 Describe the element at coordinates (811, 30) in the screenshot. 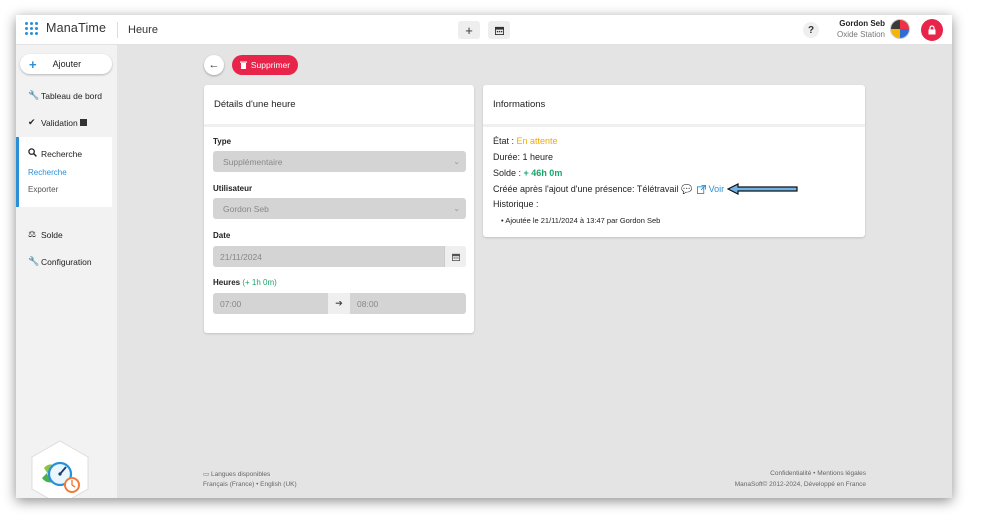

I see `help-button: ?` at that location.